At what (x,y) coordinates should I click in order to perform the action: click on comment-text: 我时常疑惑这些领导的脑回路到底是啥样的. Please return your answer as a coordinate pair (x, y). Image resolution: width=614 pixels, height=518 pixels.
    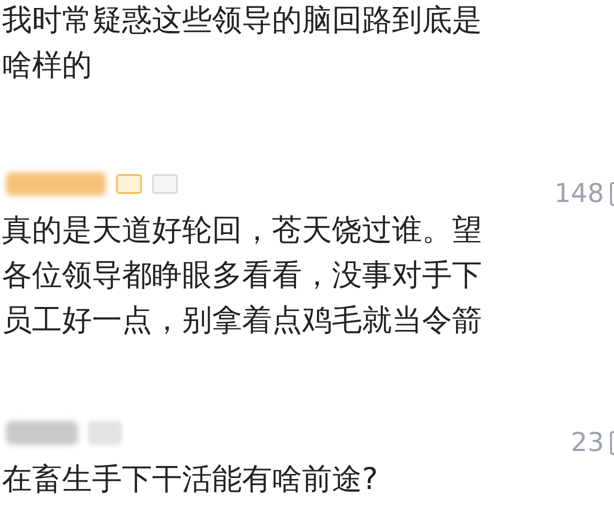
    Looking at the image, I should click on (242, 43).